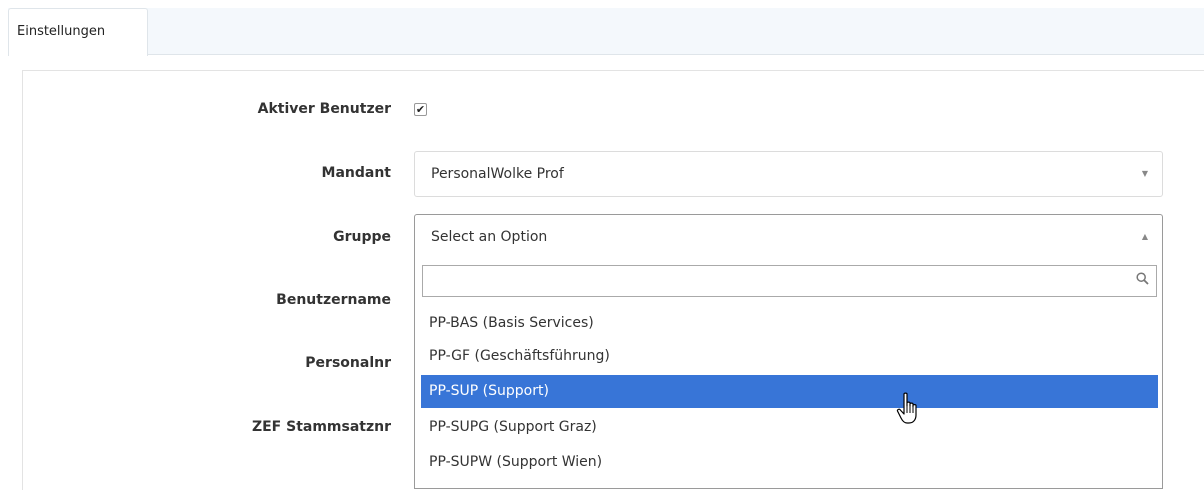 The width and height of the screenshot is (1204, 490). What do you see at coordinates (606, 32) in the screenshot?
I see `tab-bar: Einstellungen` at bounding box center [606, 32].